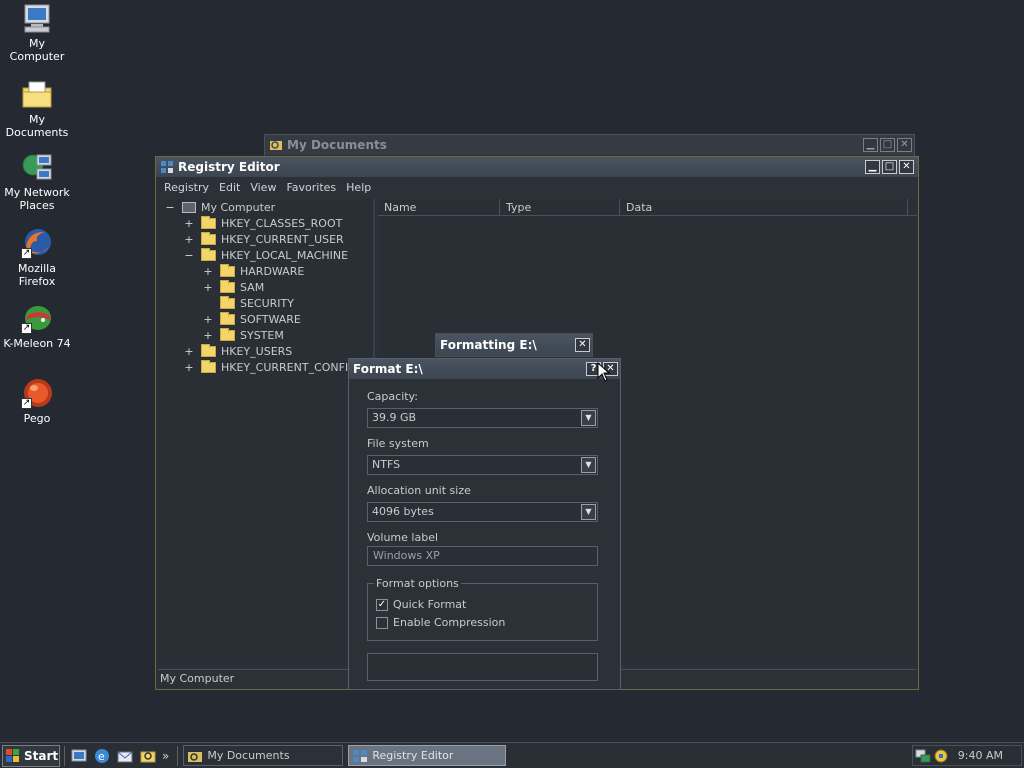 This screenshot has height=768, width=1024. I want to click on registry-editor-icon, so click(167, 167).